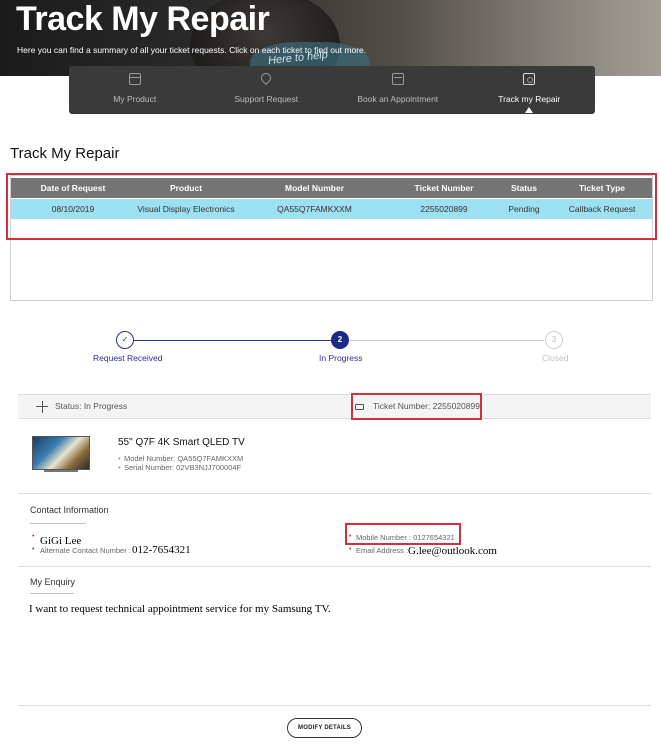 The image size is (661, 748). I want to click on email-label: Email Address :, so click(382, 550).